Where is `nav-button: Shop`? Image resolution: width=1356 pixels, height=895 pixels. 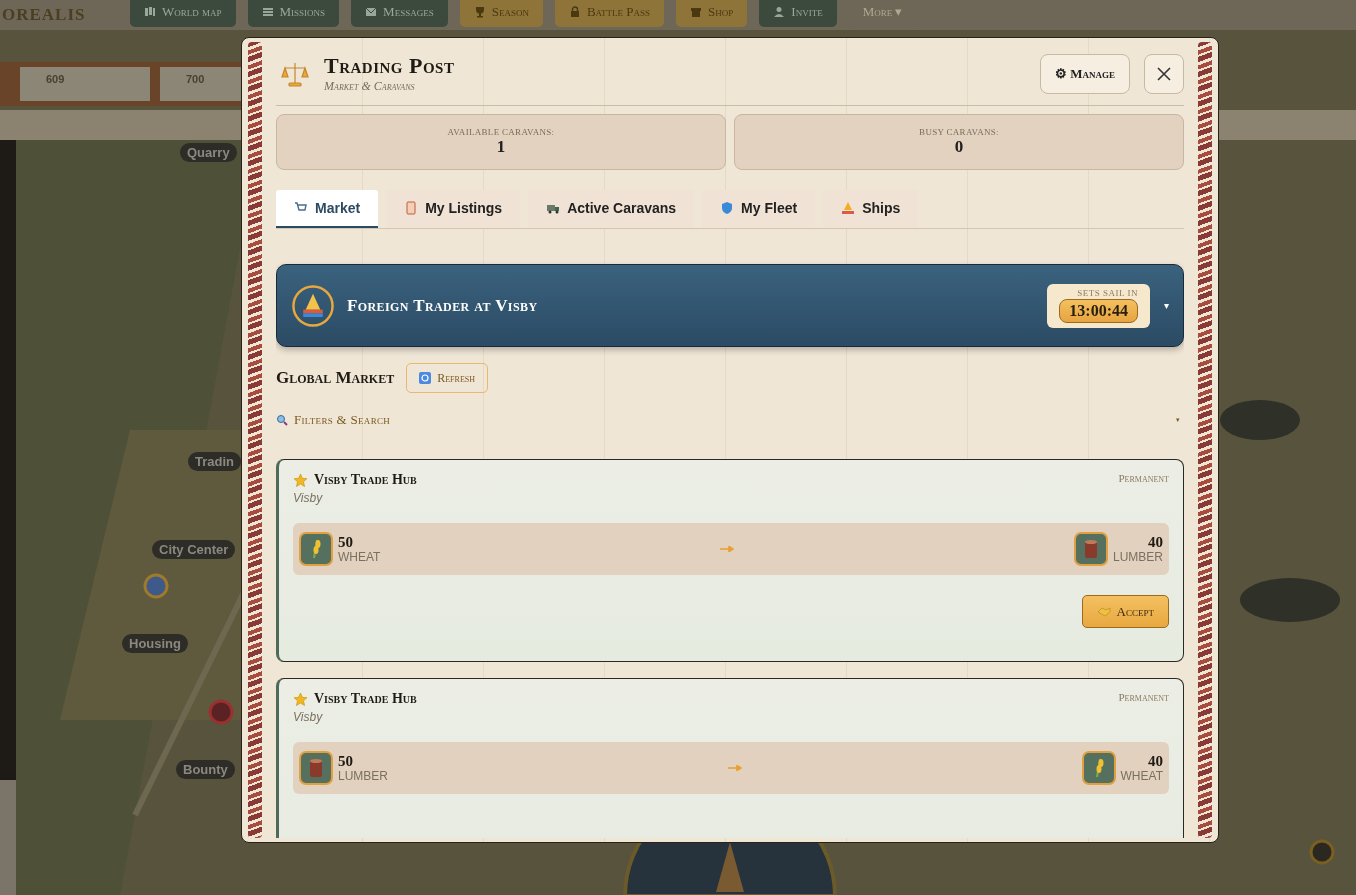
nav-button: Shop is located at coordinates (712, 13).